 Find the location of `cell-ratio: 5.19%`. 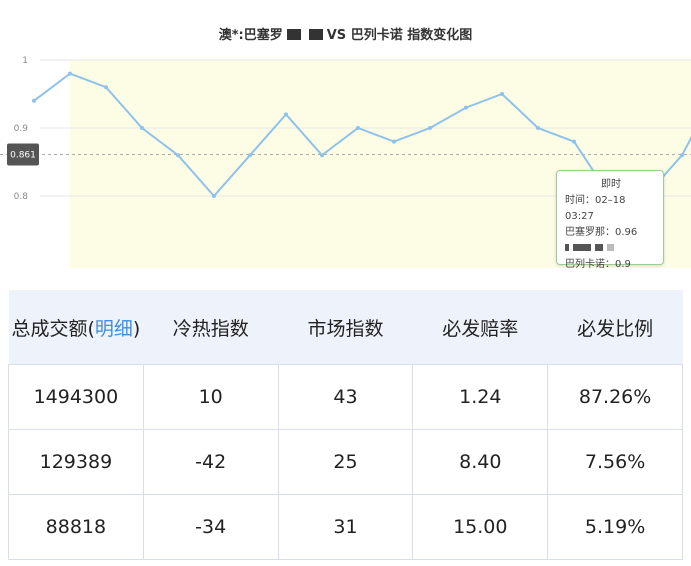

cell-ratio: 5.19% is located at coordinates (615, 527).